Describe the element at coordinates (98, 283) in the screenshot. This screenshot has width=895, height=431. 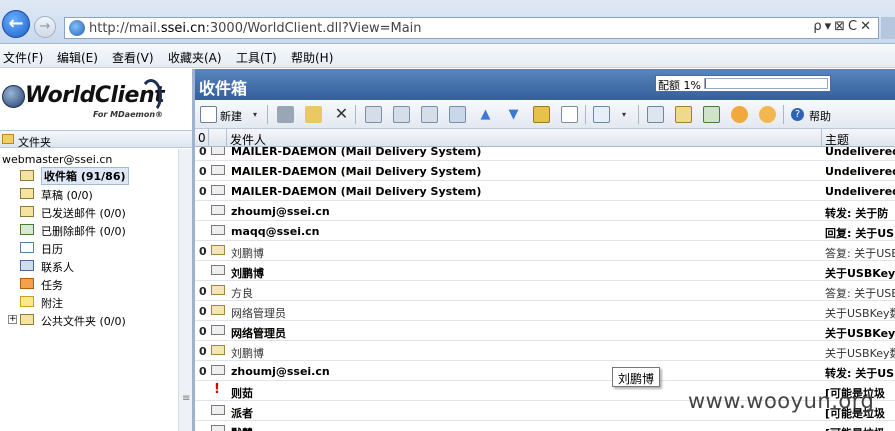
I see `folder-tasks: 任务` at that location.